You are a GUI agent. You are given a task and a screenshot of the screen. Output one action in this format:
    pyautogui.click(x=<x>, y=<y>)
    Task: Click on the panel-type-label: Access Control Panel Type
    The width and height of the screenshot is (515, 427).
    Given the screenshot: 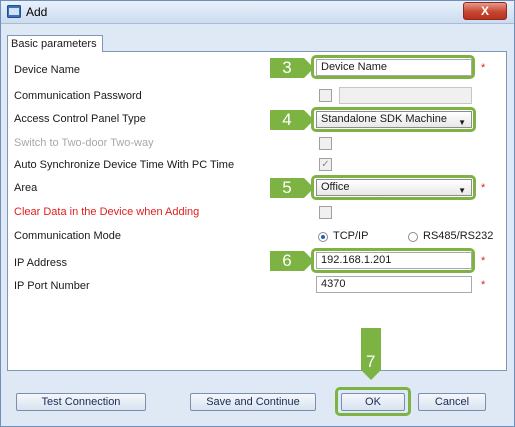 What is the action you would take?
    pyautogui.click(x=80, y=119)
    